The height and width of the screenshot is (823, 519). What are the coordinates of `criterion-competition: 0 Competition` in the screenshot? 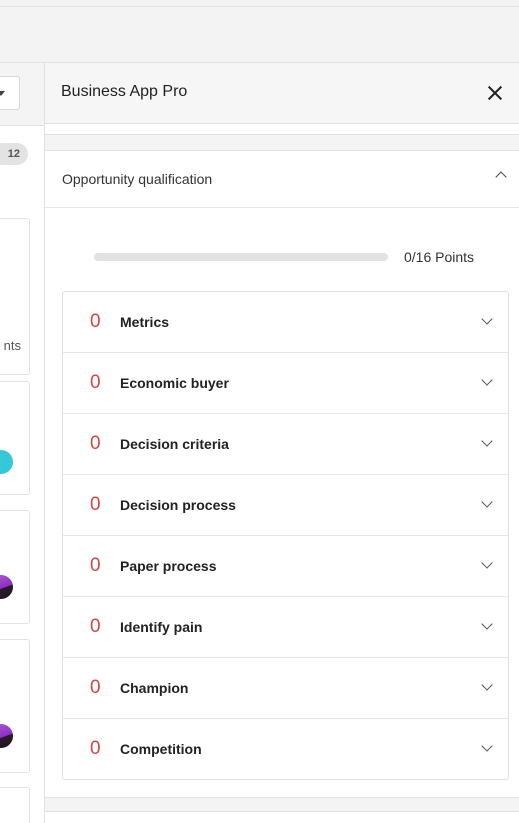 It's located at (285, 748).